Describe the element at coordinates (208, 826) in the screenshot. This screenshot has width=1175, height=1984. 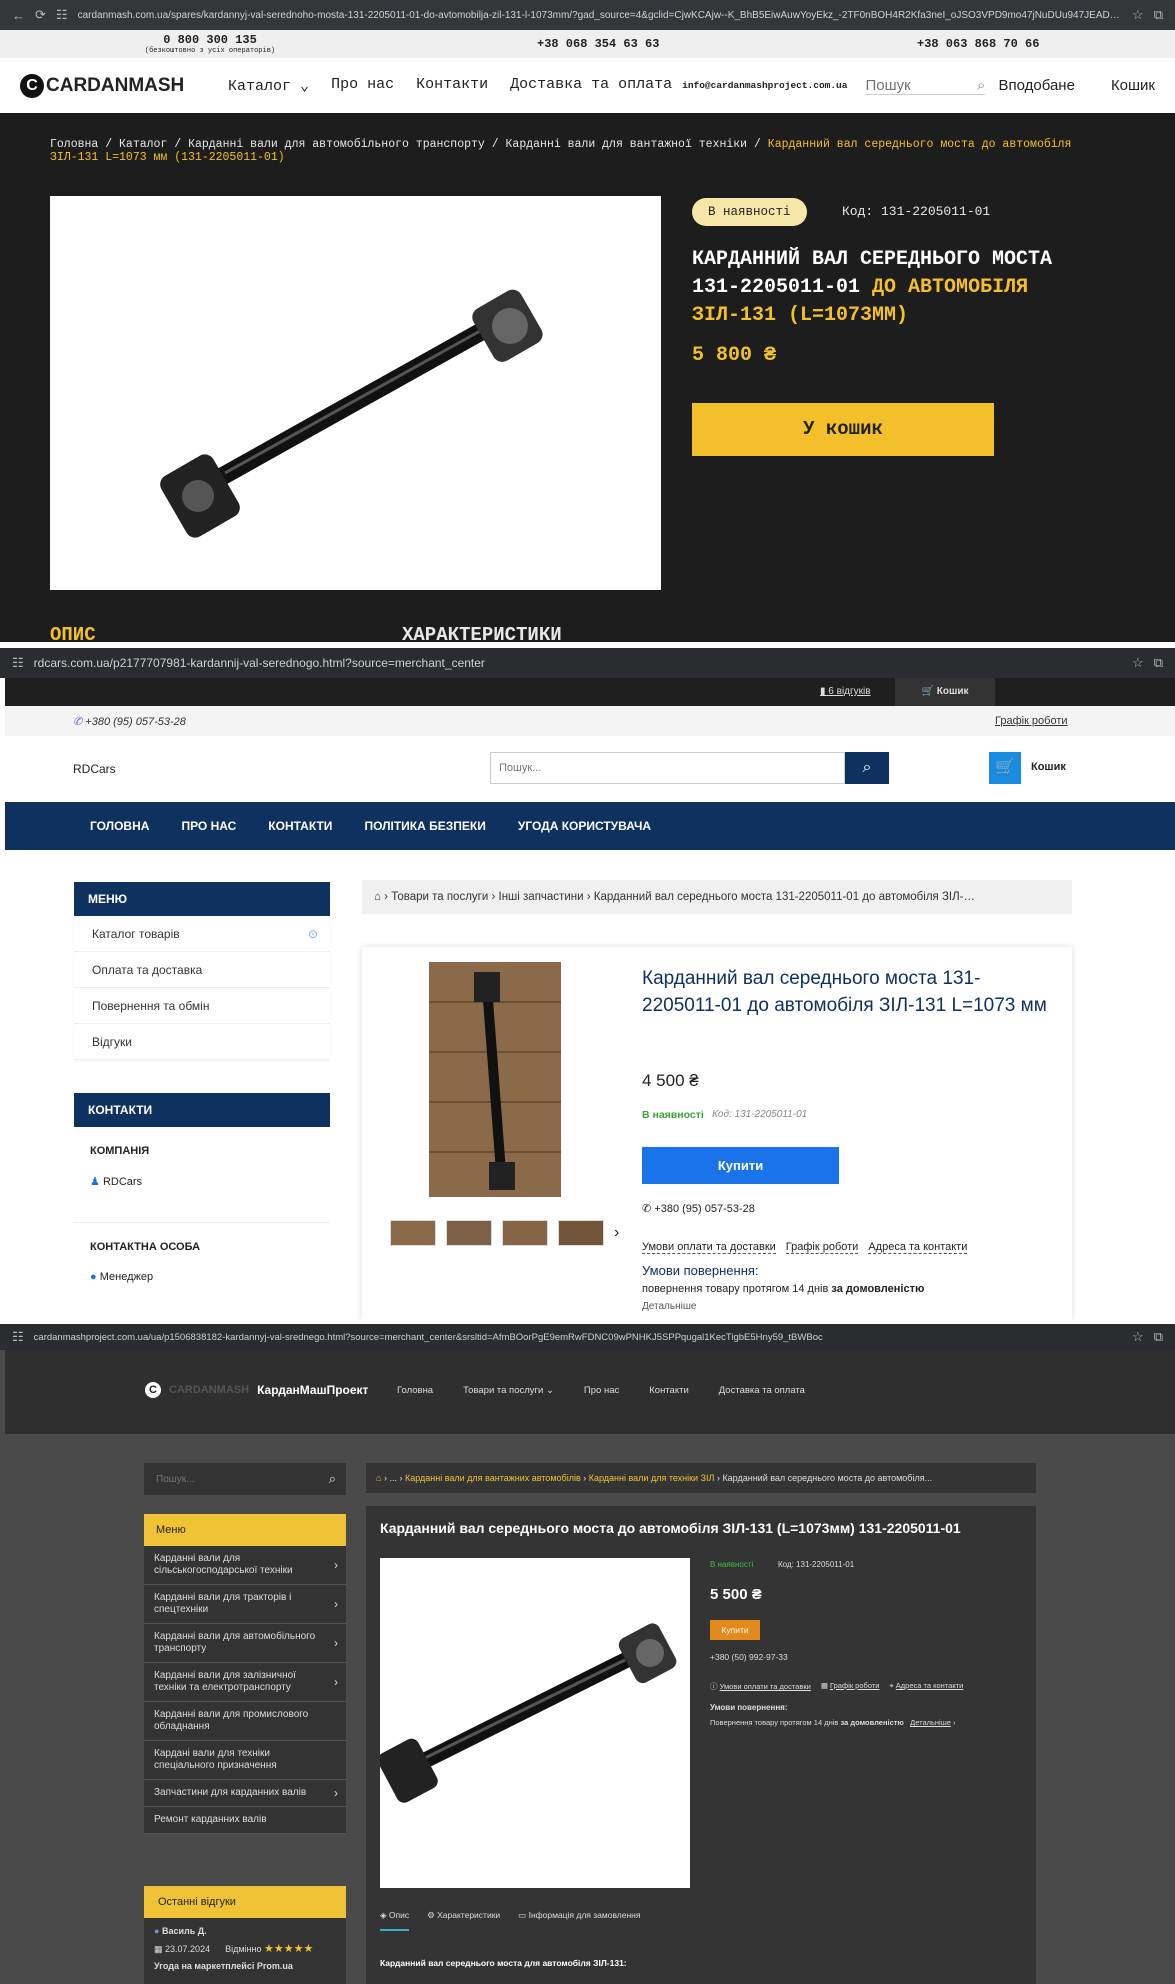
I see `menu-about: ПРО НАС` at that location.